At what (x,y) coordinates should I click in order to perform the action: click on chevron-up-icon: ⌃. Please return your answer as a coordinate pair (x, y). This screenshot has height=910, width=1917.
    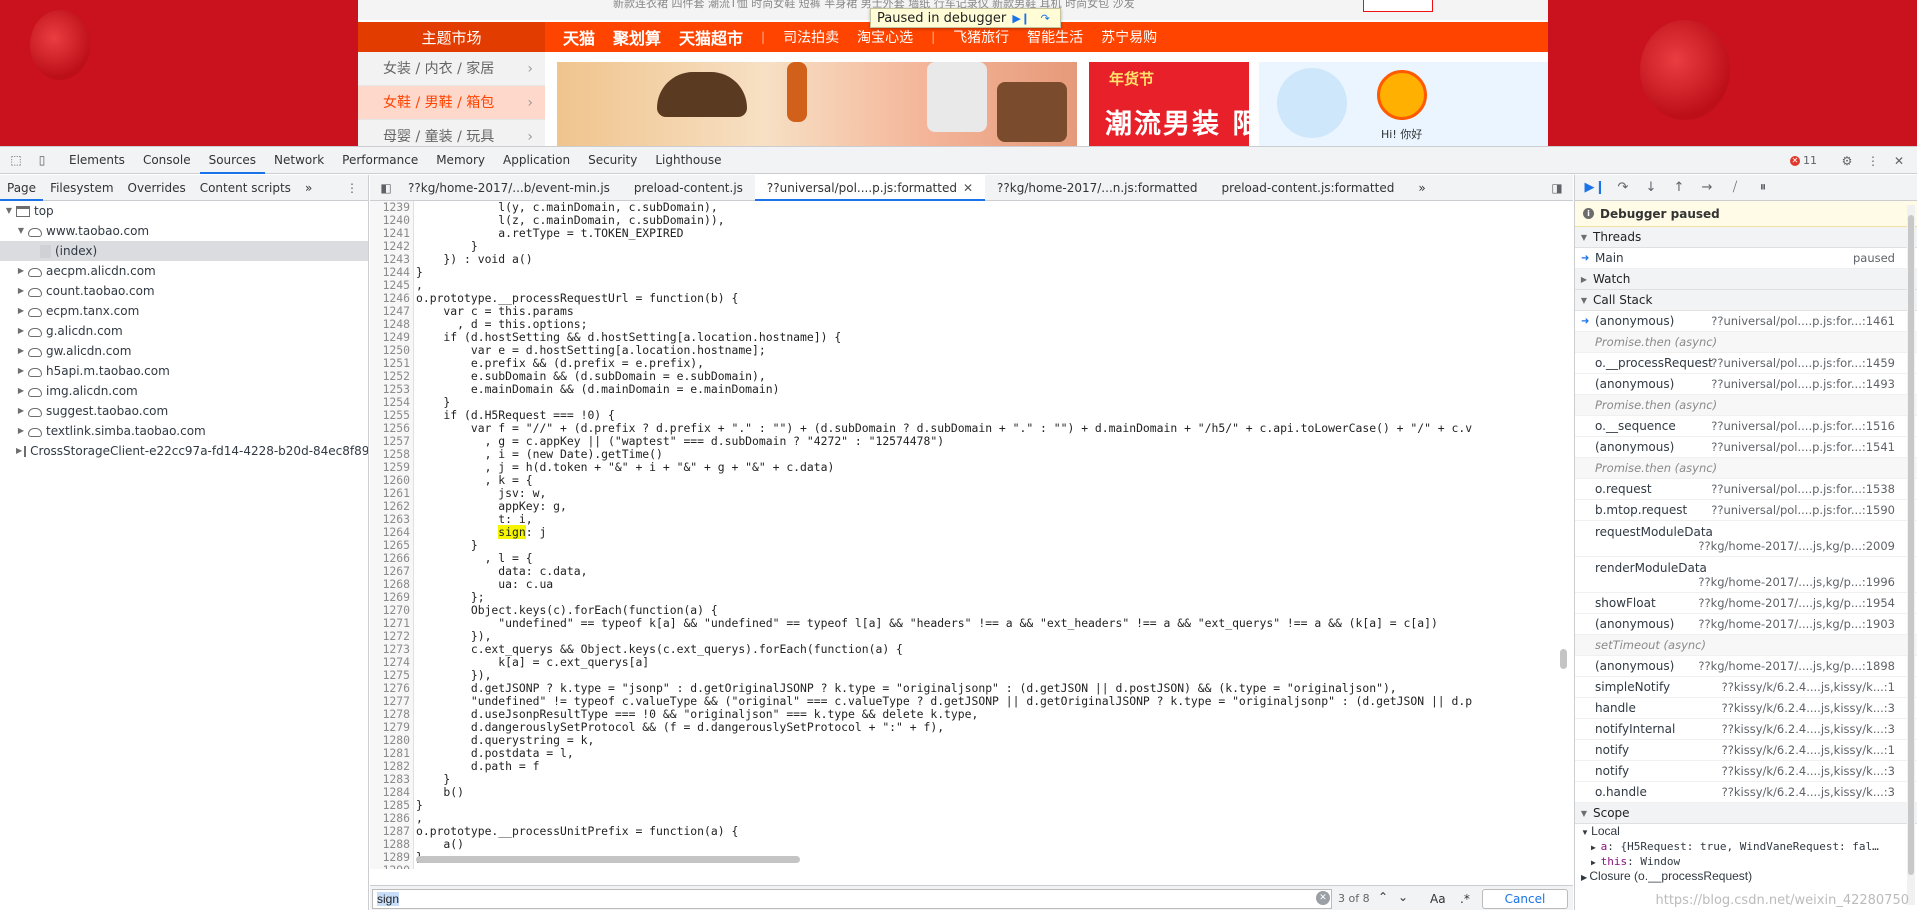
    Looking at the image, I should click on (1383, 897).